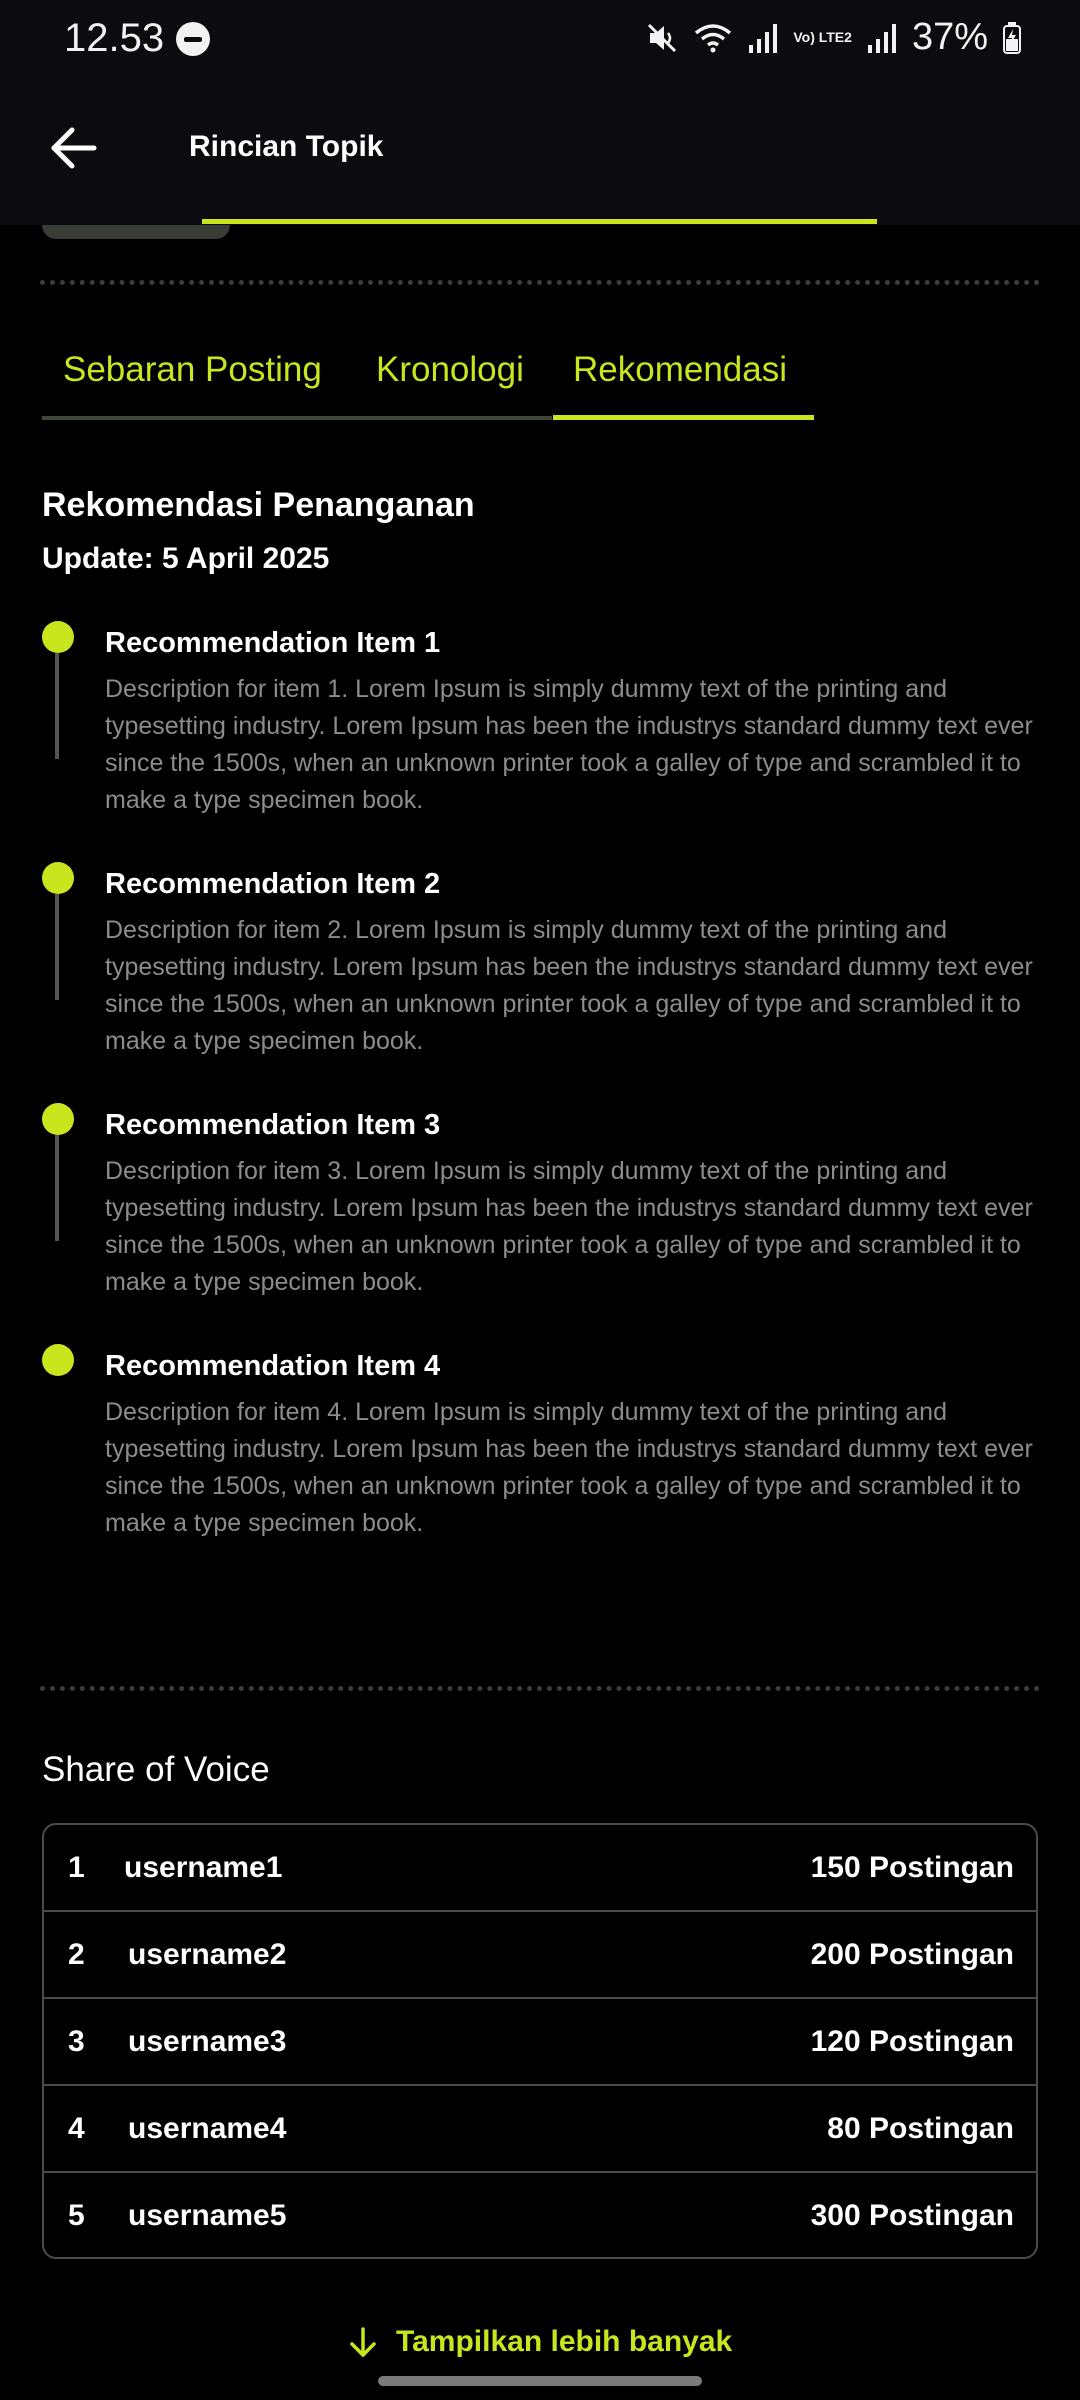 This screenshot has height=2400, width=1080. Describe the element at coordinates (683, 417) in the screenshot. I see `tab-active-indicator` at that location.